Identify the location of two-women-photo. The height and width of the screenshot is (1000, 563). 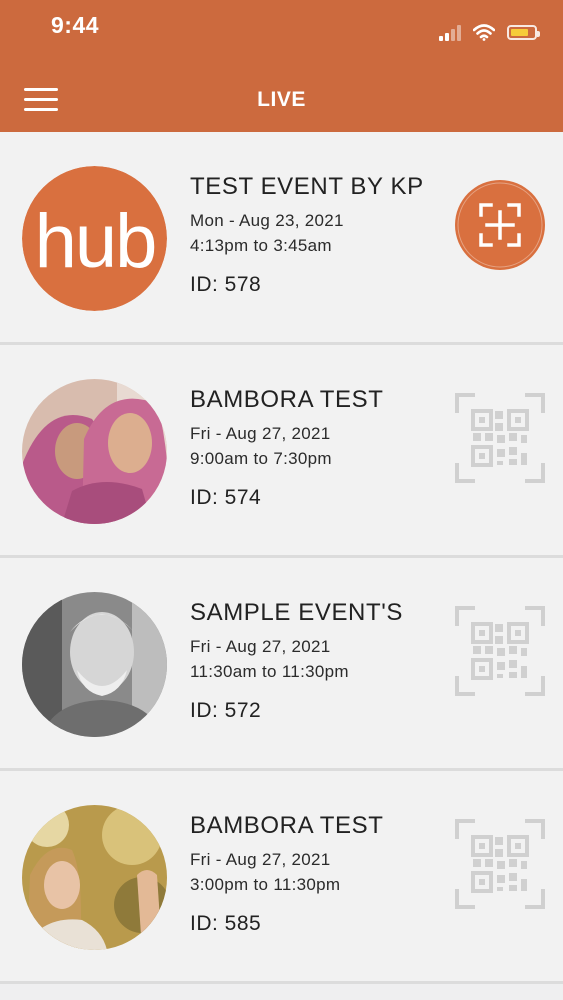
(94, 451).